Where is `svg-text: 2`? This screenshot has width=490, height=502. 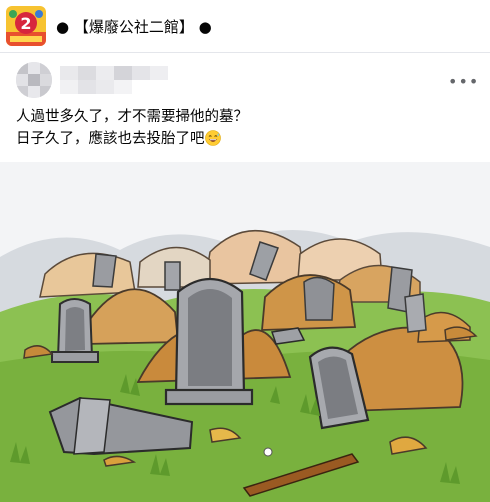 svg-text: 2 is located at coordinates (25, 23).